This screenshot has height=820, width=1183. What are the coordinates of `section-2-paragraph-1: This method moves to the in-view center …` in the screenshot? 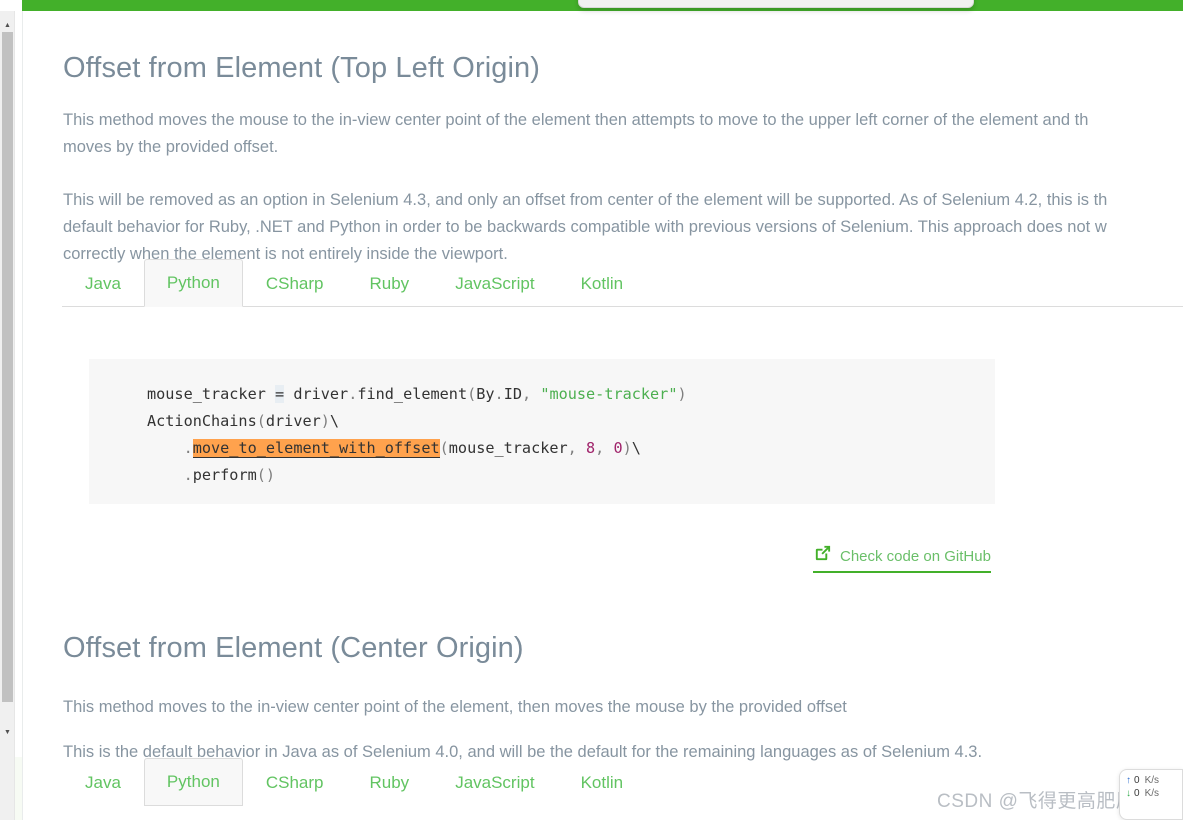 It's located at (455, 707).